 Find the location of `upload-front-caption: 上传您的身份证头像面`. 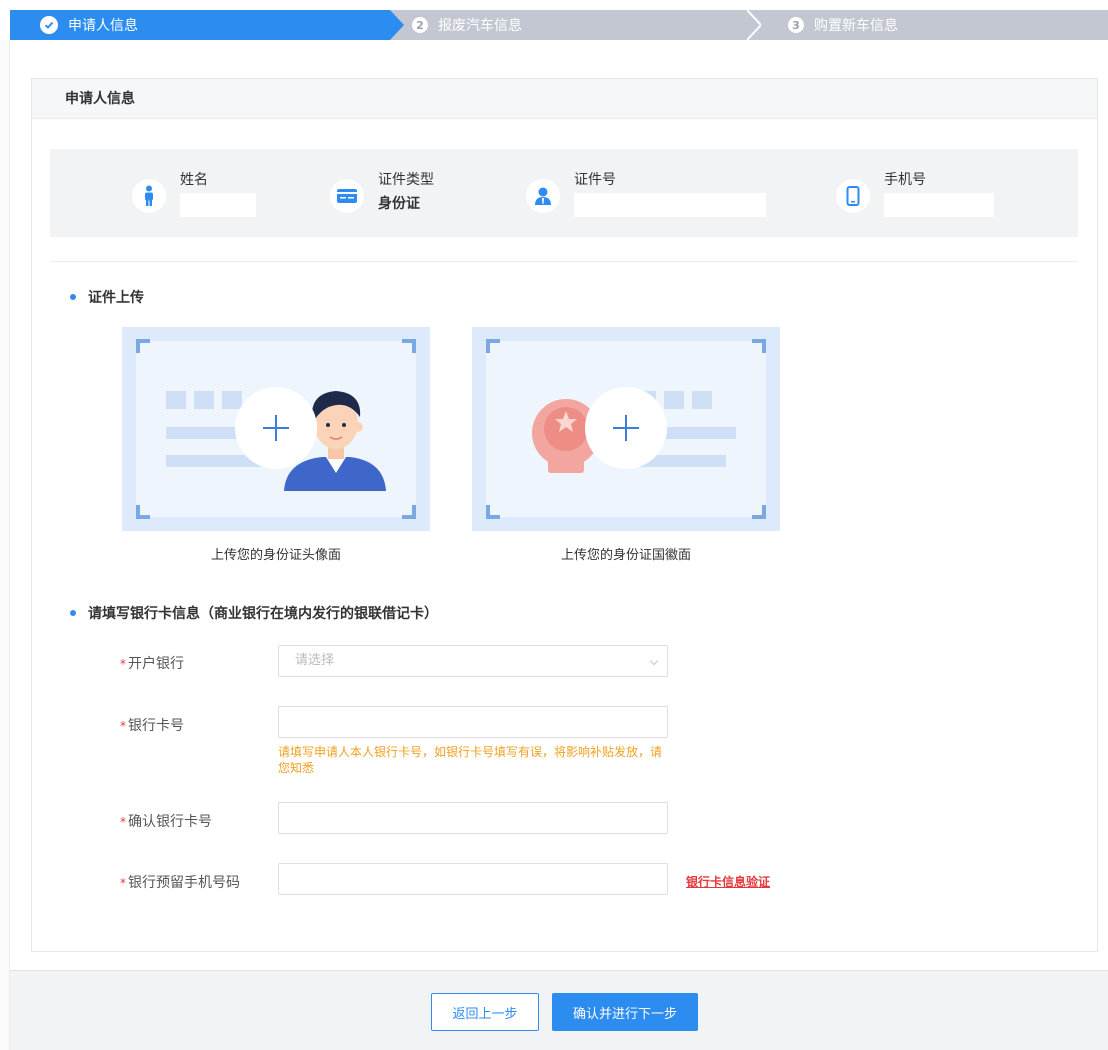

upload-front-caption: 上传您的身份证头像面 is located at coordinates (275, 555).